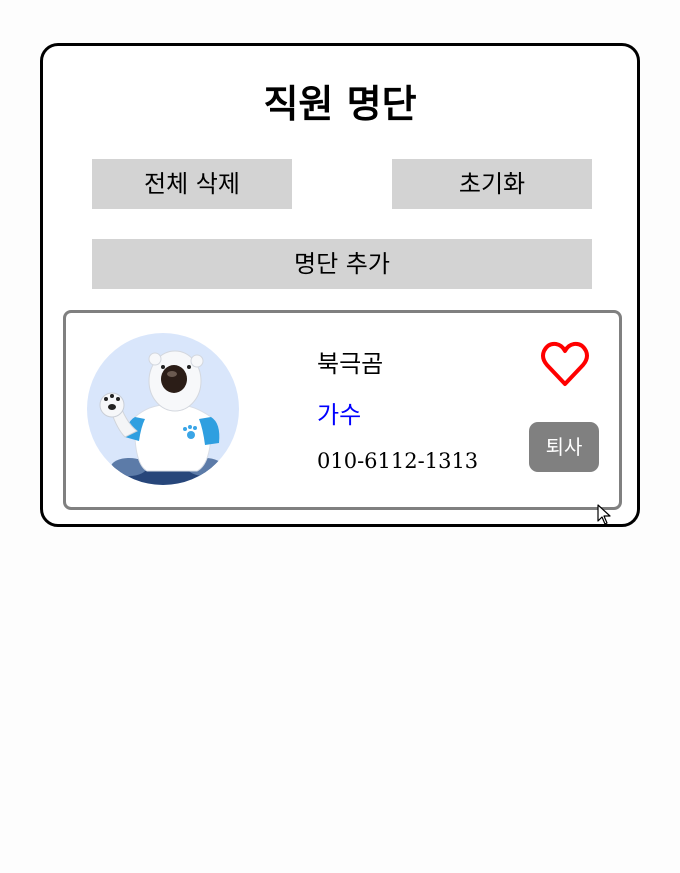 This screenshot has height=873, width=680. What do you see at coordinates (340, 104) in the screenshot?
I see `page-title: 직원 명단` at bounding box center [340, 104].